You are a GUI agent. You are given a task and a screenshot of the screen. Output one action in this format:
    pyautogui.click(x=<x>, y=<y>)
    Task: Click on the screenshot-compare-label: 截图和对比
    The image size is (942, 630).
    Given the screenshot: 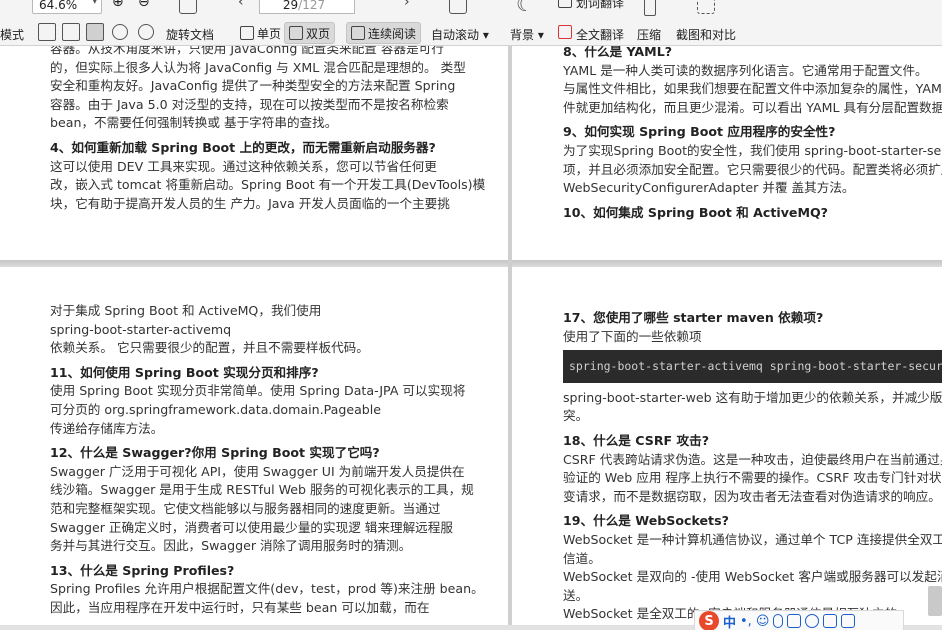 What is the action you would take?
    pyautogui.click(x=706, y=34)
    